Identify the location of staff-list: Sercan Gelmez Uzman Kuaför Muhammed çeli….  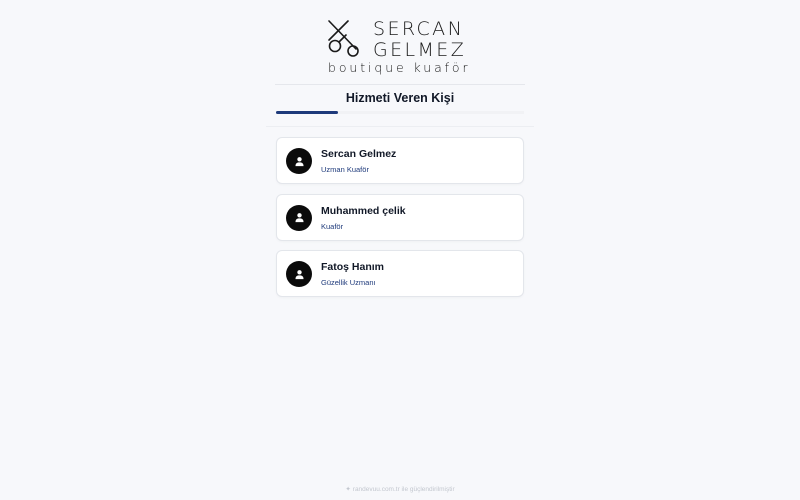
(400, 222).